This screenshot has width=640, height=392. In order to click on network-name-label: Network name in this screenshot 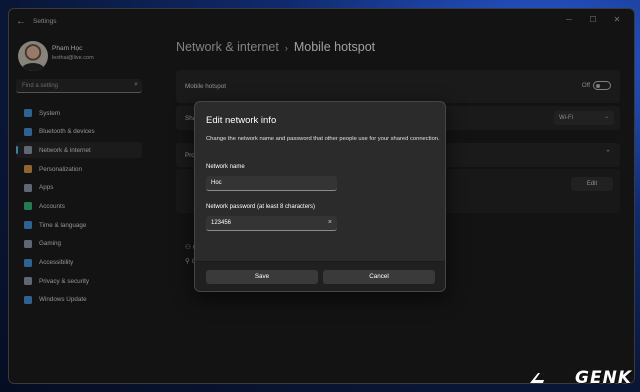, I will do `click(225, 167)`.